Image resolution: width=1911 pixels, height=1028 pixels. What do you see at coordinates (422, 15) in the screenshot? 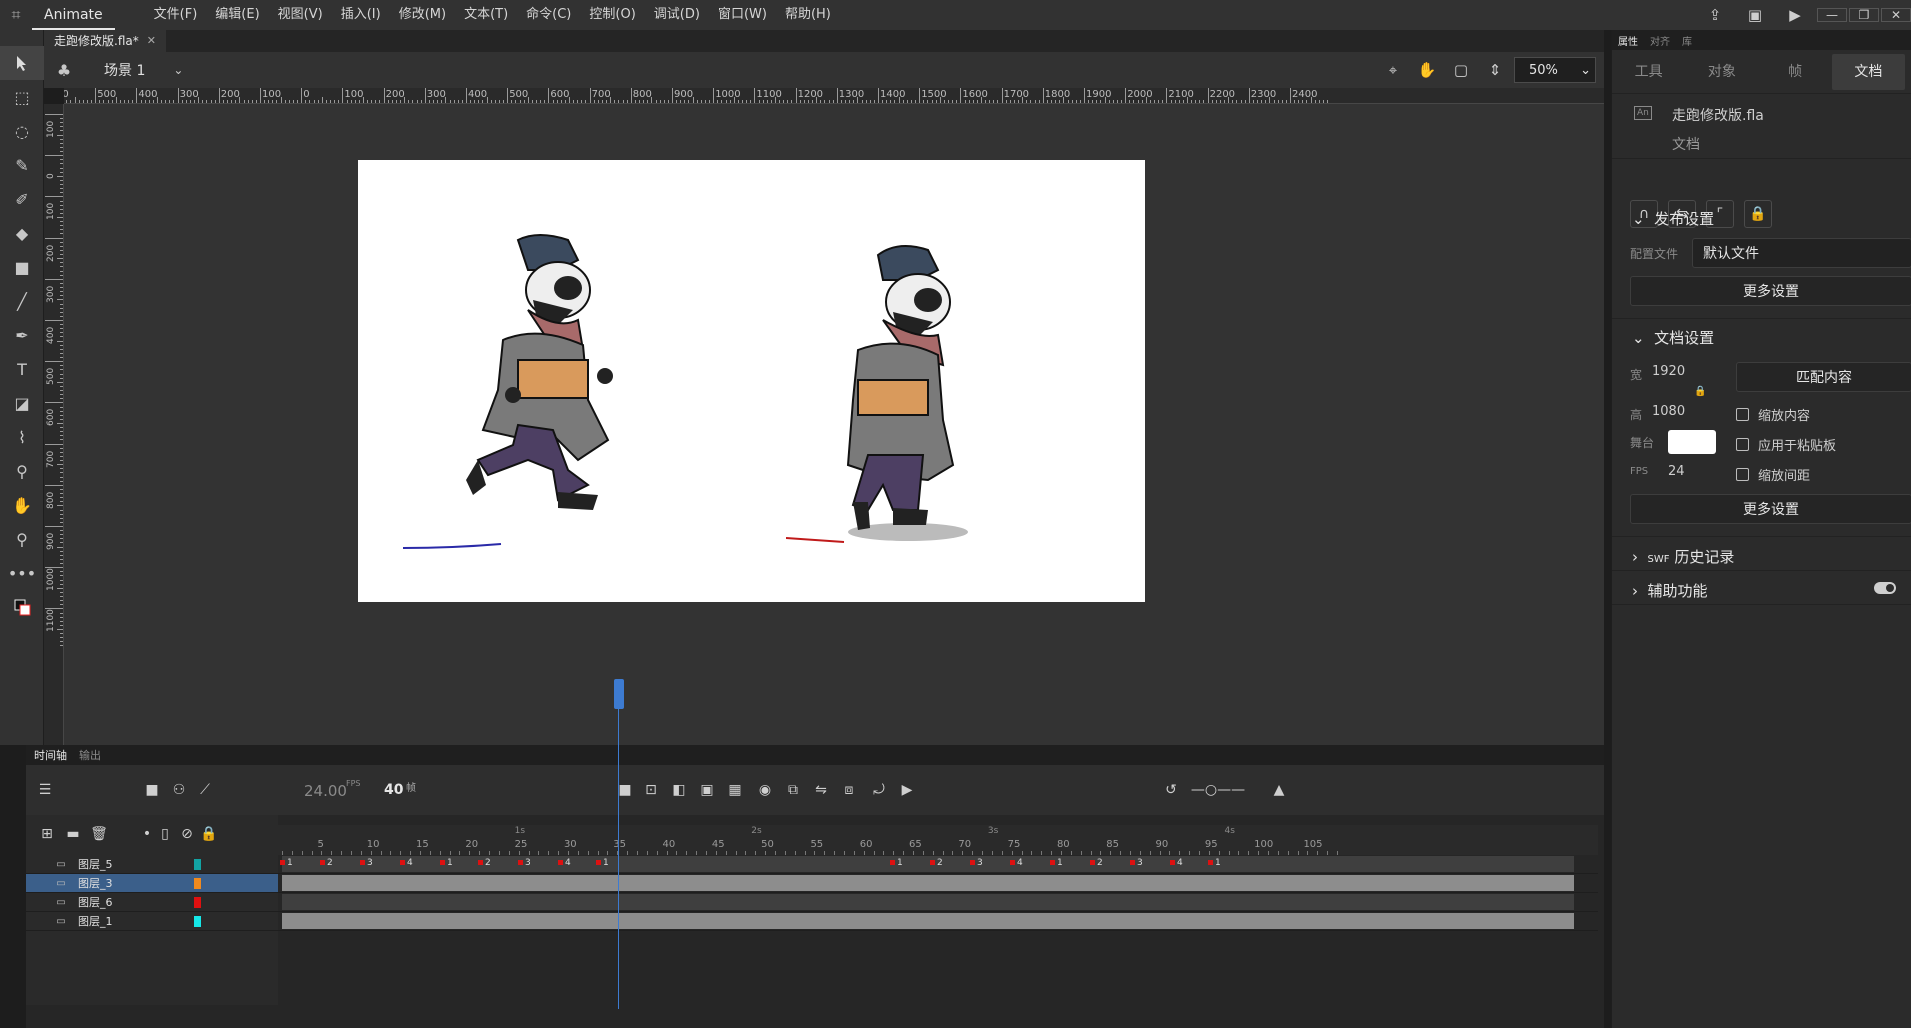
I see `menu-modify: 修改(M)` at bounding box center [422, 15].